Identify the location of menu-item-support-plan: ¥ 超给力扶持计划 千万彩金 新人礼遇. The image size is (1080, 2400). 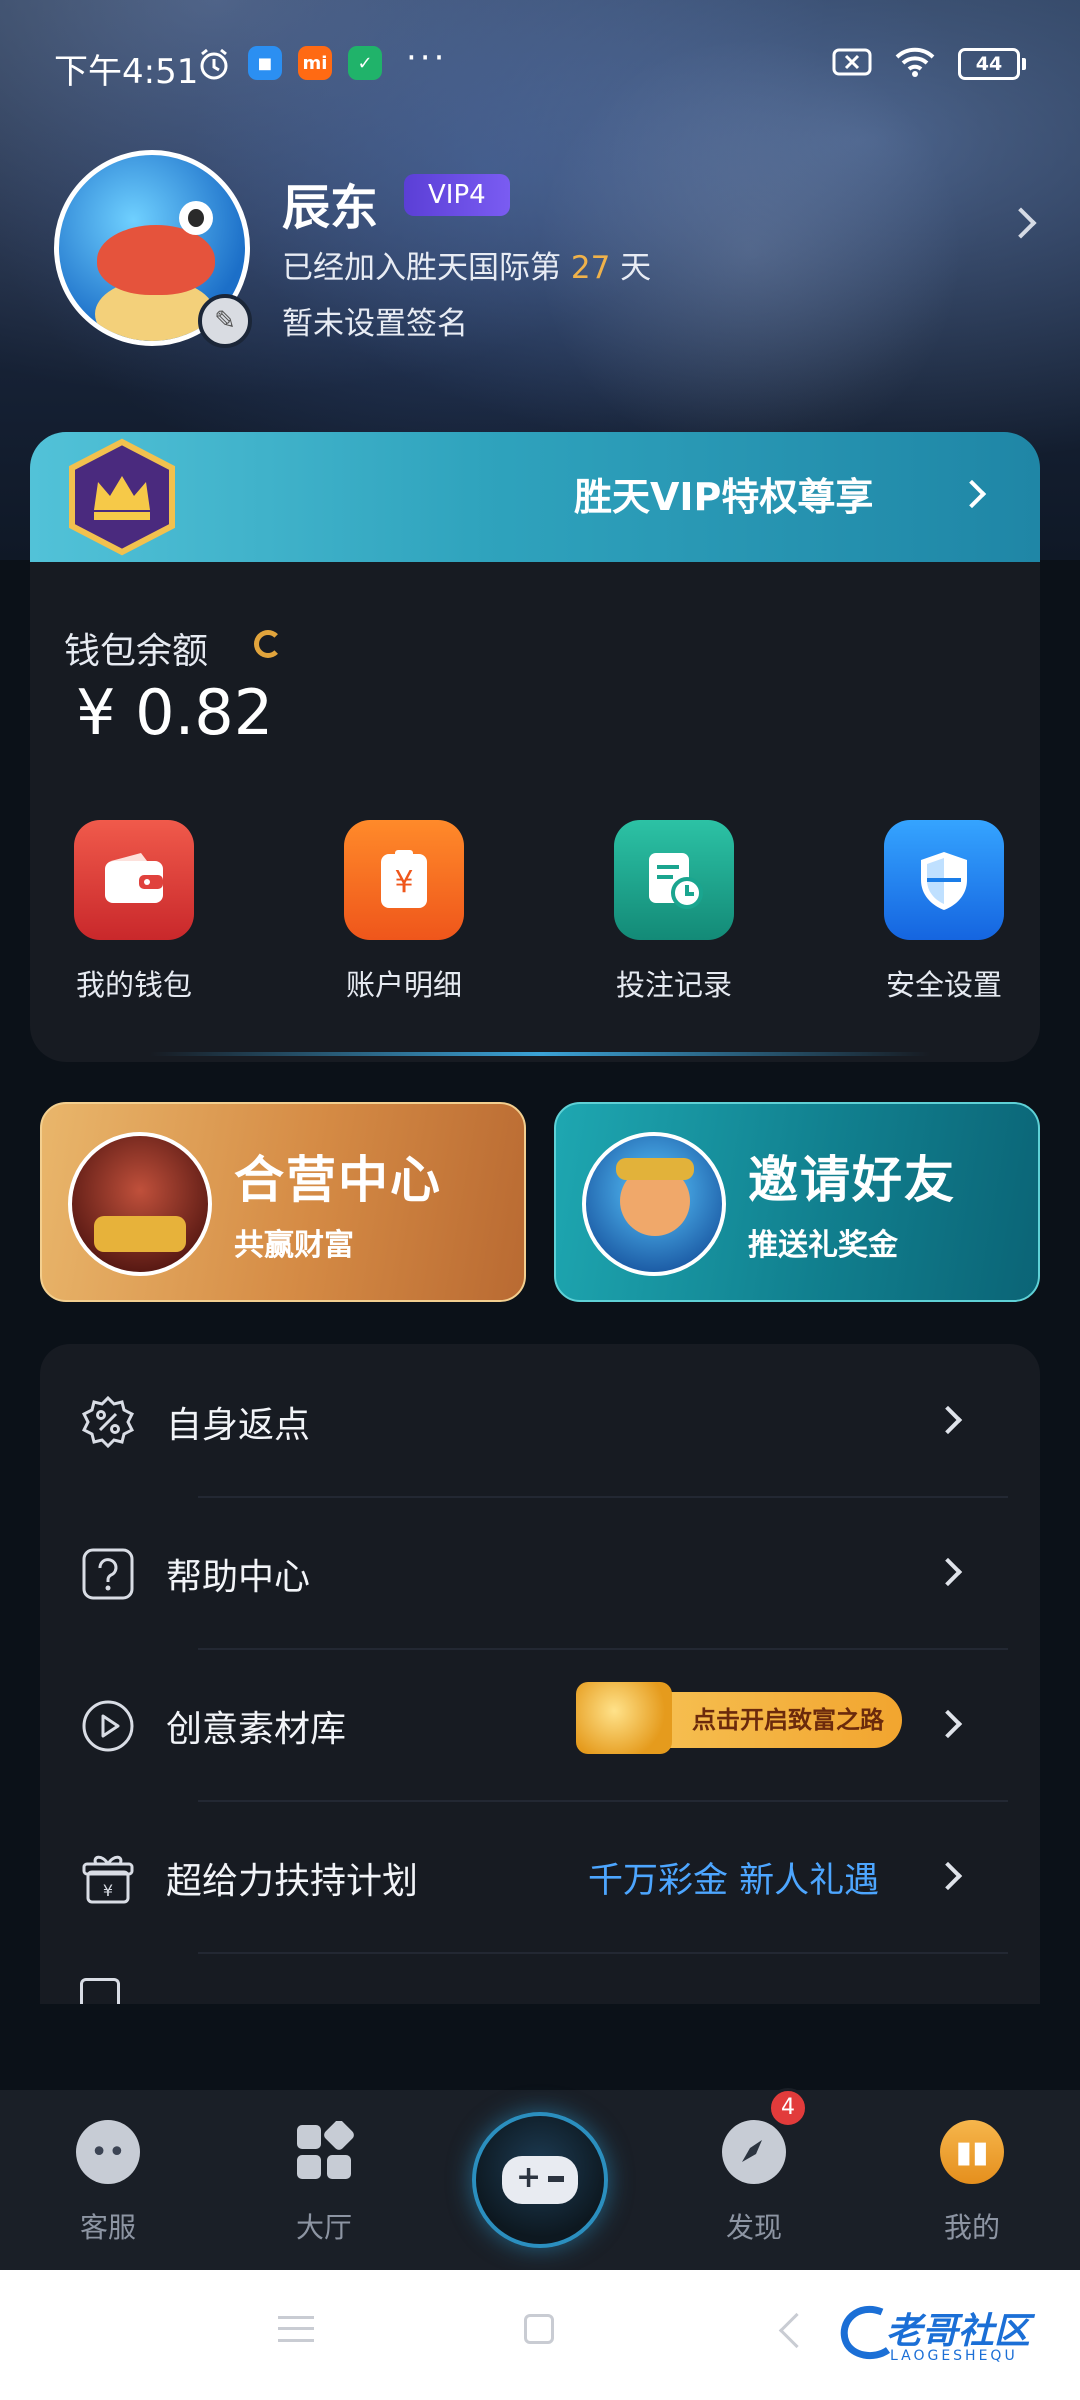
(540, 1876).